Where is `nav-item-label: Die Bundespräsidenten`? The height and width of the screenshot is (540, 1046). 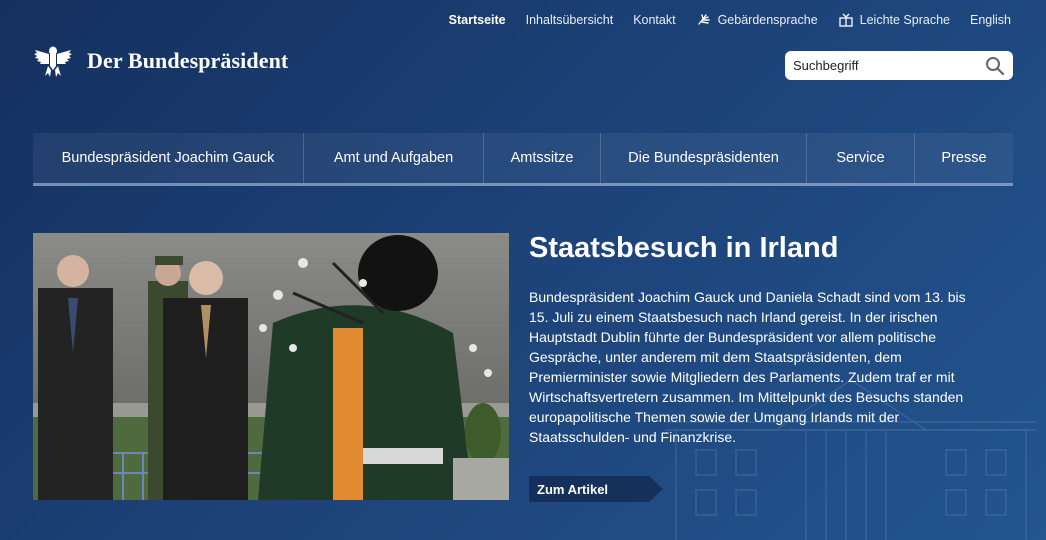
nav-item-label: Die Bundespräsidenten is located at coordinates (703, 158).